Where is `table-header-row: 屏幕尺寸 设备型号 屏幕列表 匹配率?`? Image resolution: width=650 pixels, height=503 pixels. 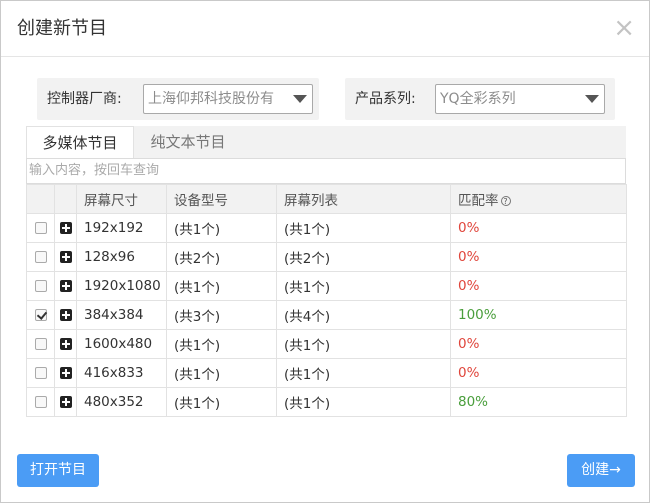
table-header-row: 屏幕尺寸 设备型号 屏幕列表 匹配率? is located at coordinates (326, 199).